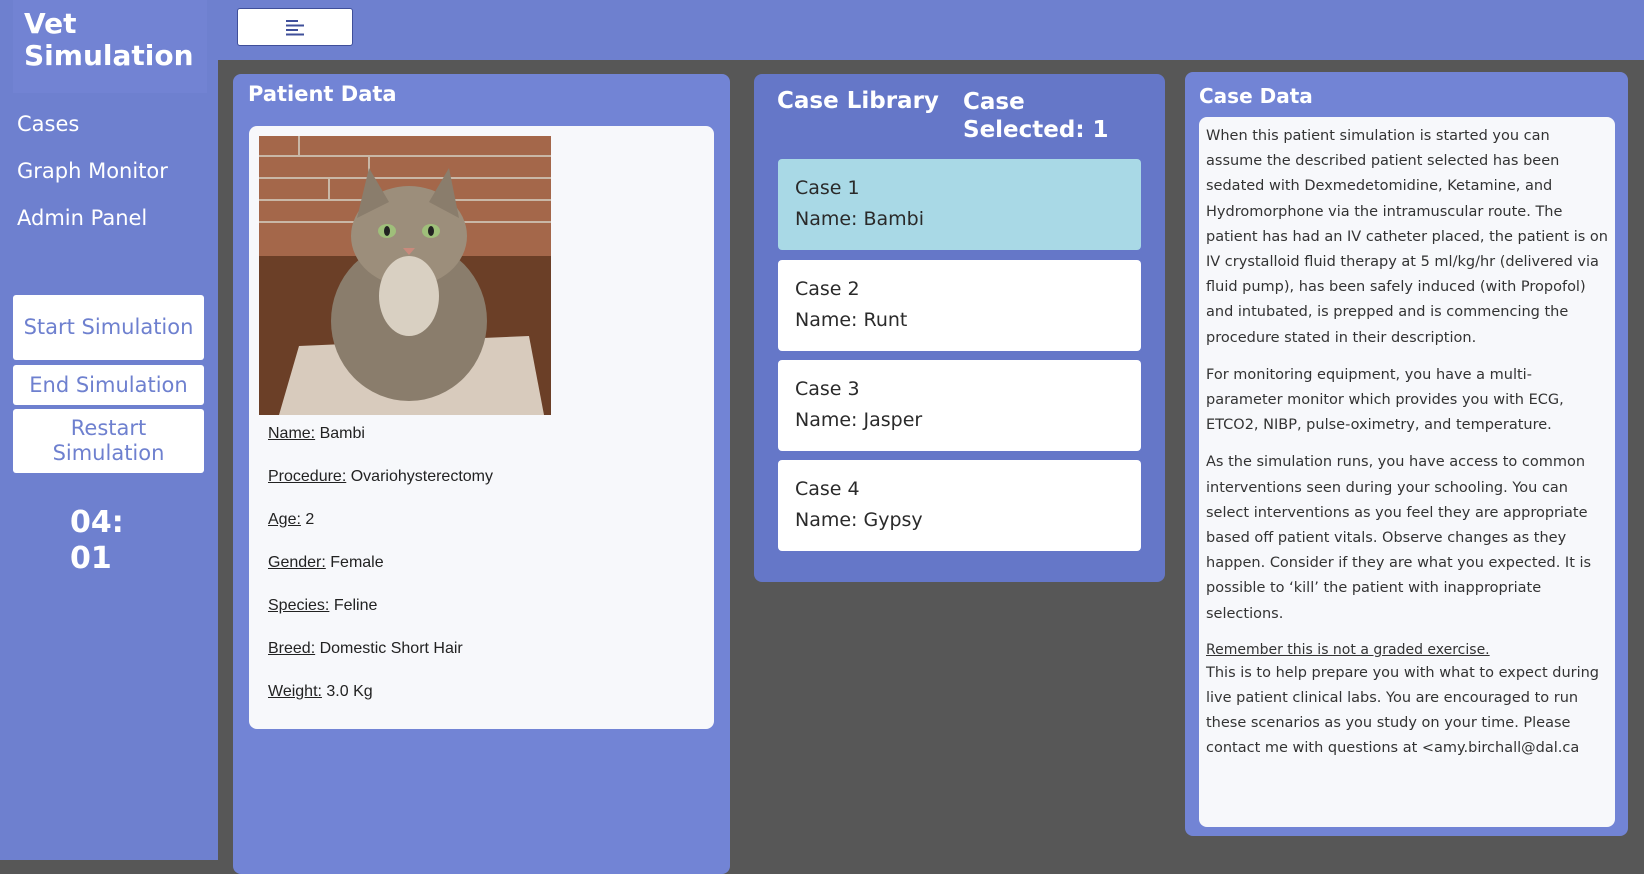 This screenshot has width=1644, height=874. What do you see at coordinates (959, 405) in the screenshot?
I see `case-card-3: Case 3 Name: Jasper` at bounding box center [959, 405].